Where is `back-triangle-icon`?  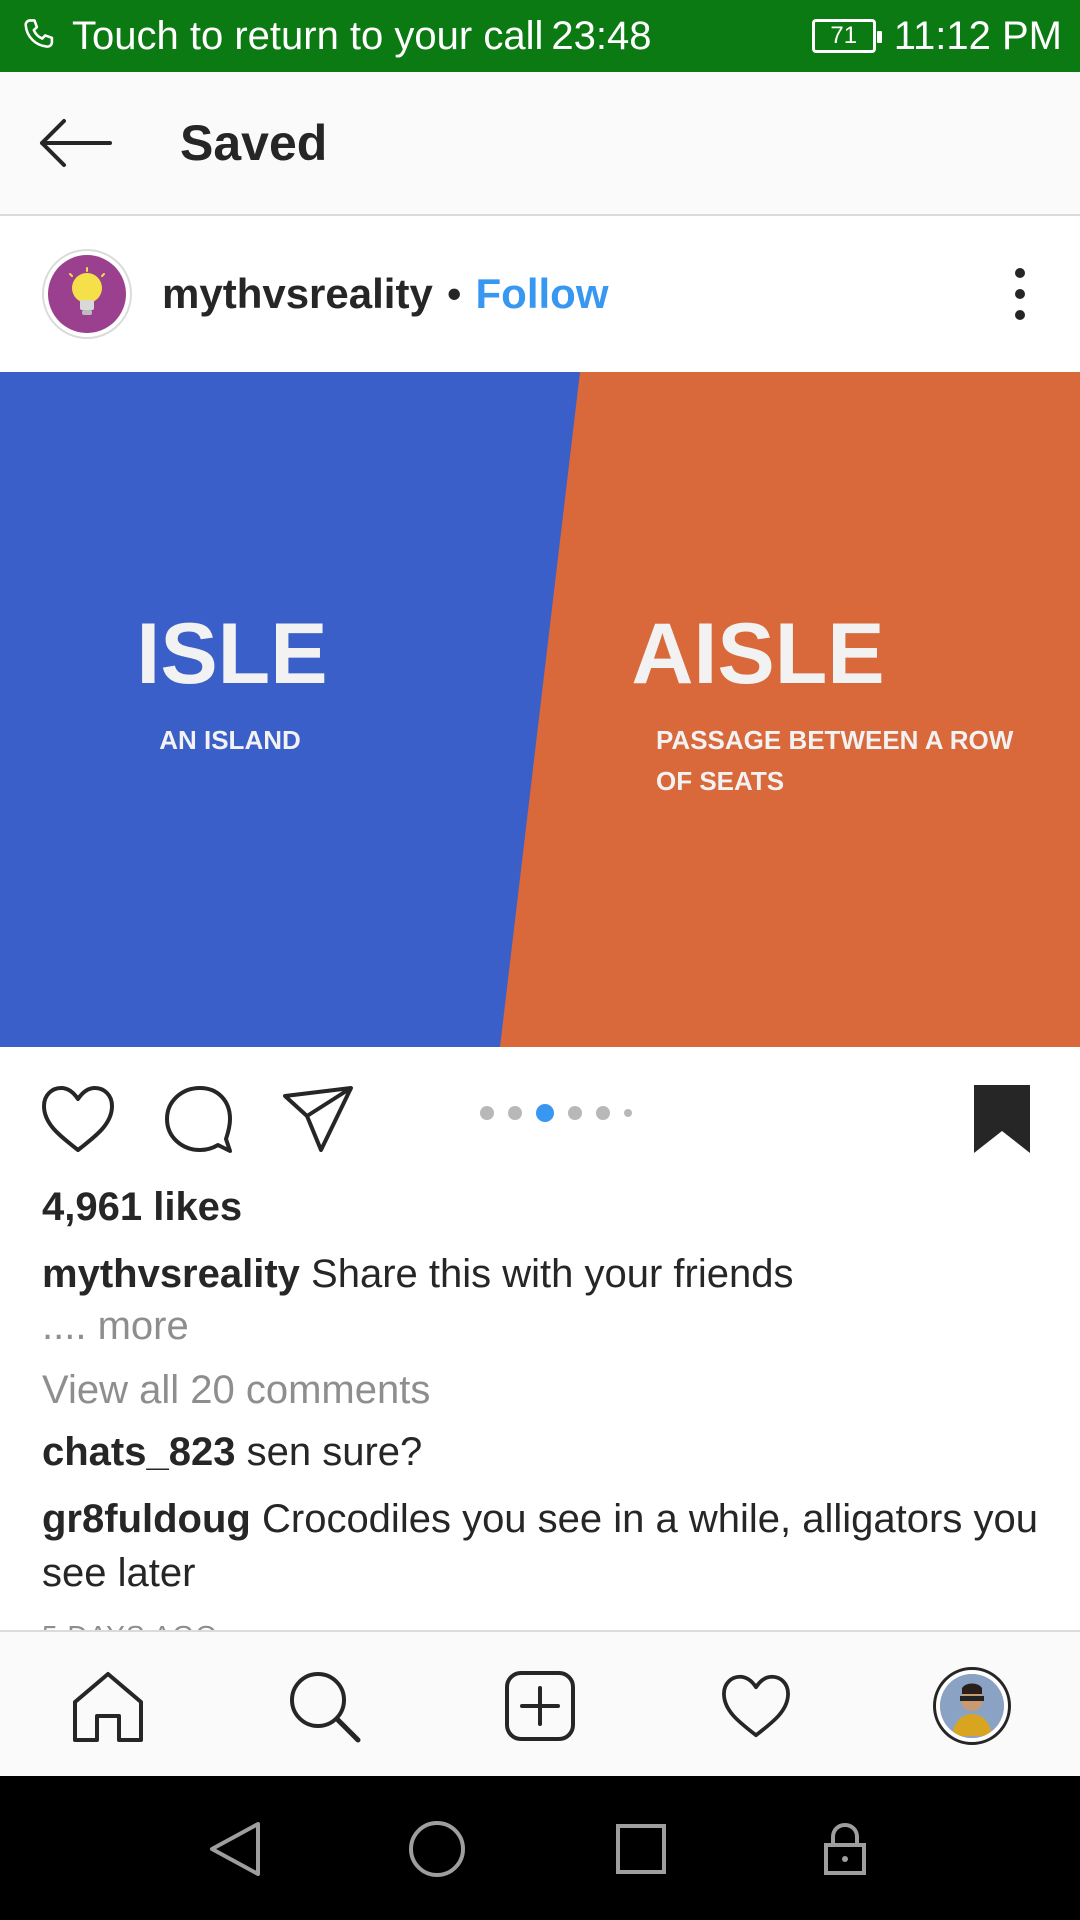 back-triangle-icon is located at coordinates (235, 1849).